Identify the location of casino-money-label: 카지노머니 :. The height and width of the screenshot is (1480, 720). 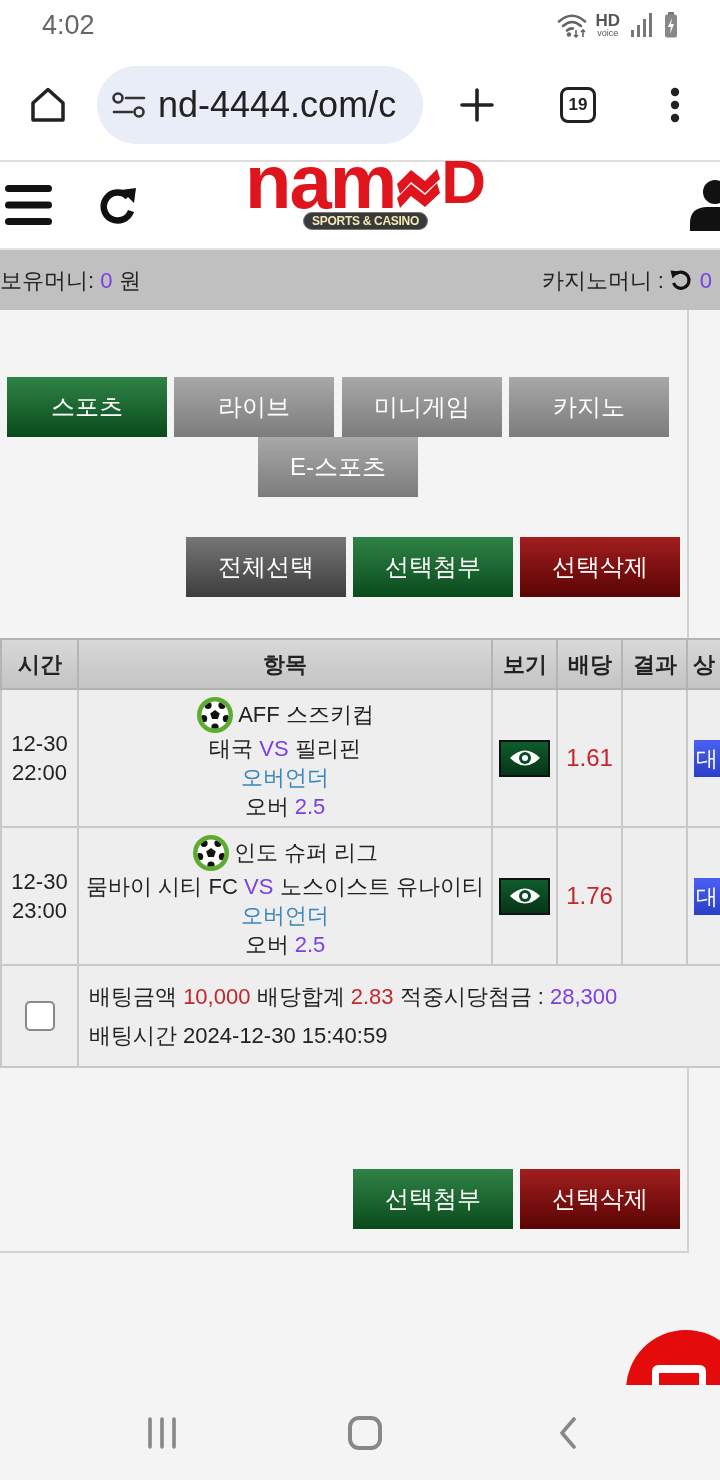
(602, 280).